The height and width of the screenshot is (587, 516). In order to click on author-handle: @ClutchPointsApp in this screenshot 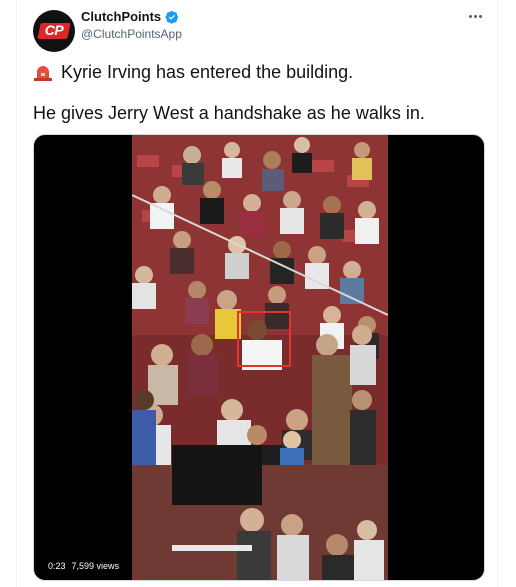, I will do `click(131, 34)`.